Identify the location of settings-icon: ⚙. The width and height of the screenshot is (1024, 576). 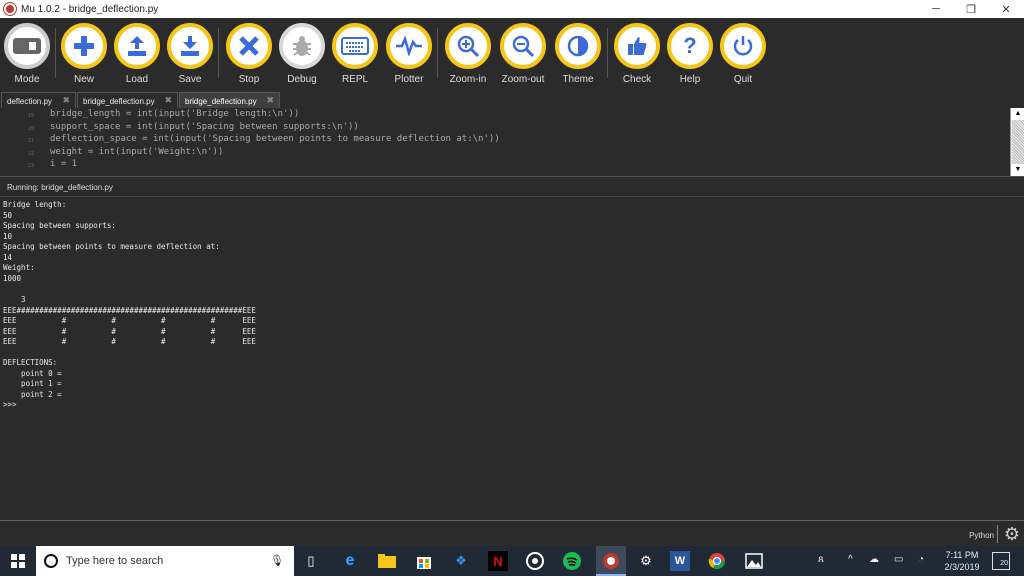
(646, 561).